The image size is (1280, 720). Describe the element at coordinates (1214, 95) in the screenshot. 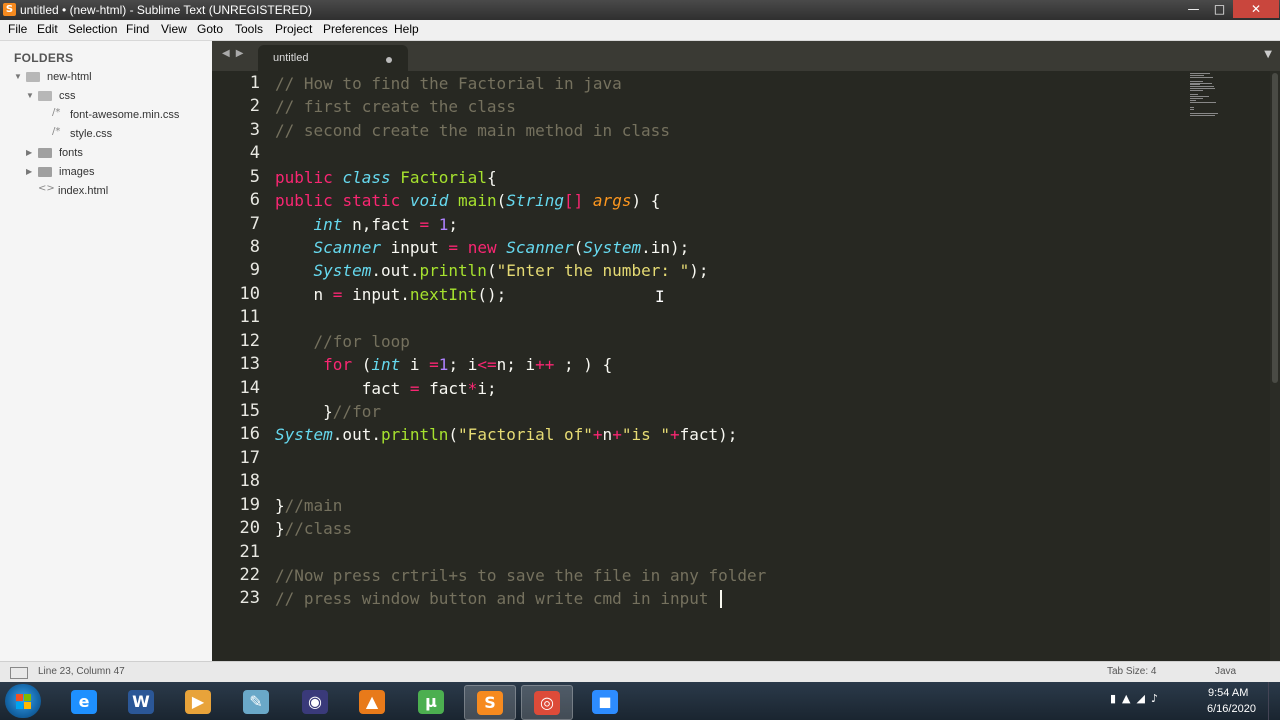

I see `minimap` at that location.